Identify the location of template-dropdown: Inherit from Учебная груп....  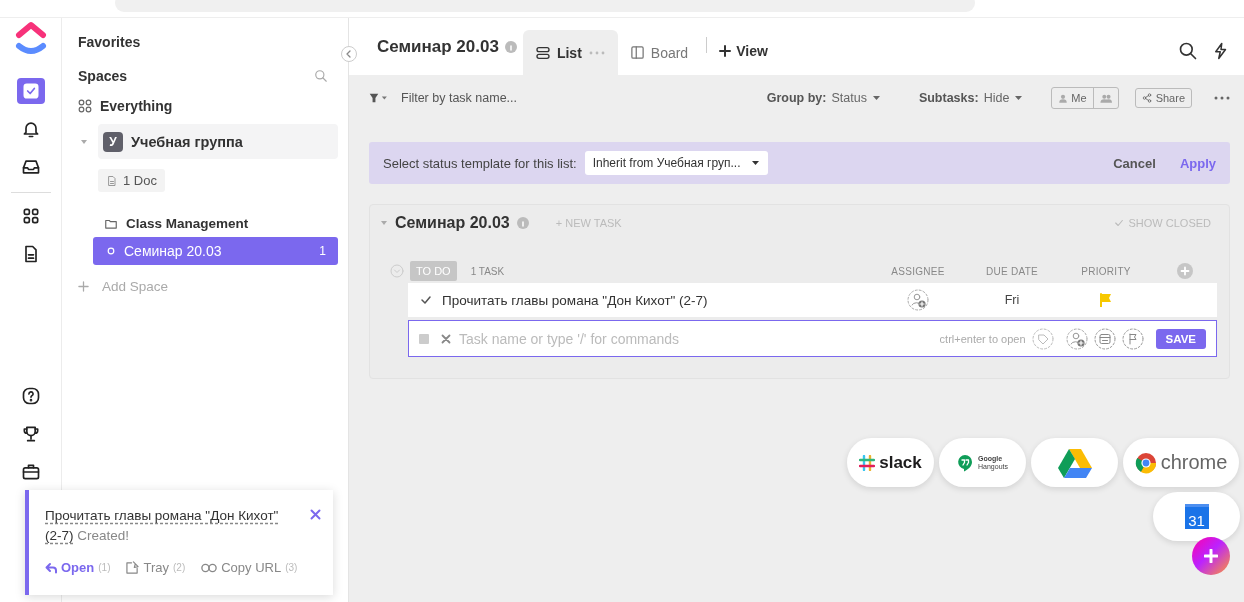
(676, 163).